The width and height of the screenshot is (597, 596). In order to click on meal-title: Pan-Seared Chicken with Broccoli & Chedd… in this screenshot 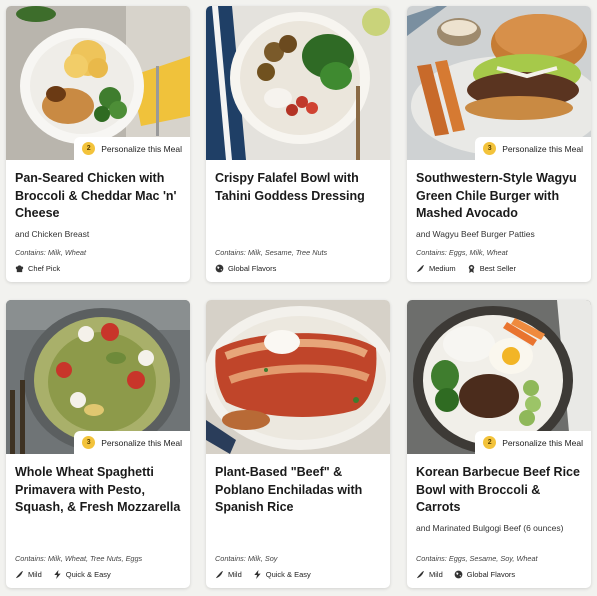, I will do `click(98, 196)`.